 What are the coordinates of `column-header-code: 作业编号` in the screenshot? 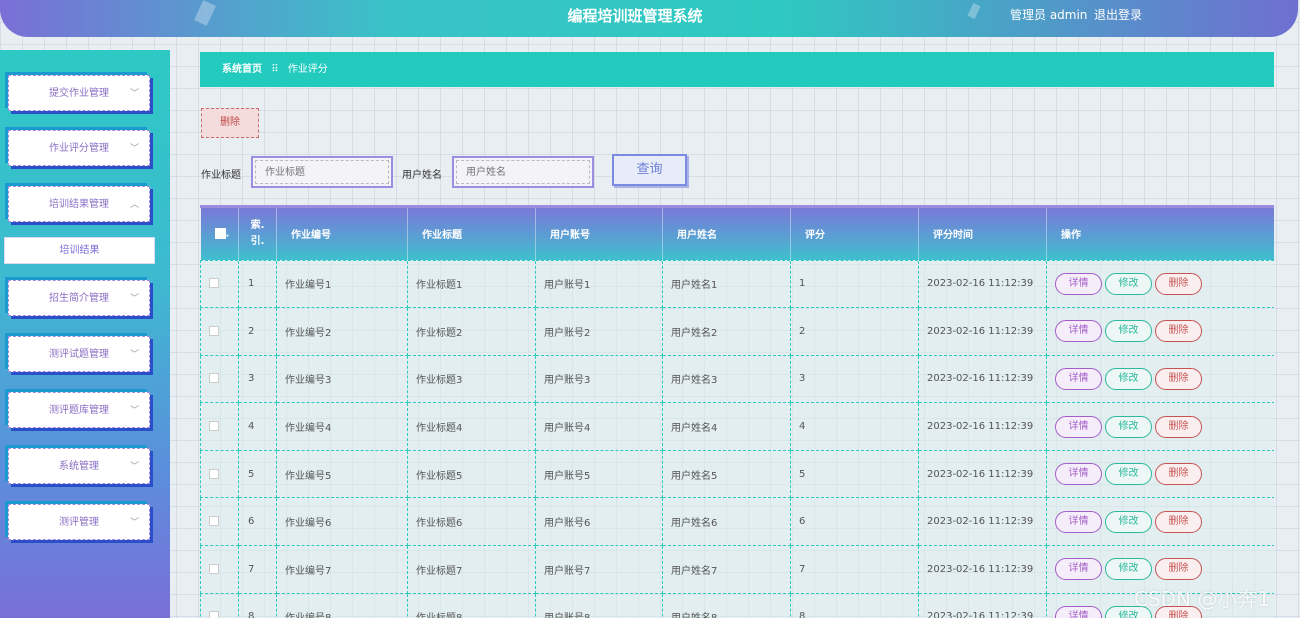 It's located at (342, 234).